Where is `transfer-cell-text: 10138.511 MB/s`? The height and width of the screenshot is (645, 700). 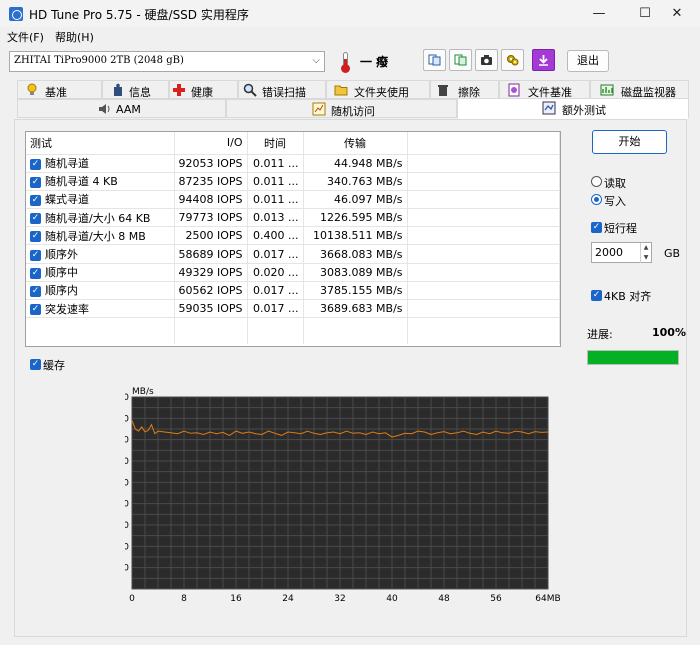
transfer-cell-text: 10138.511 MB/s is located at coordinates (358, 236).